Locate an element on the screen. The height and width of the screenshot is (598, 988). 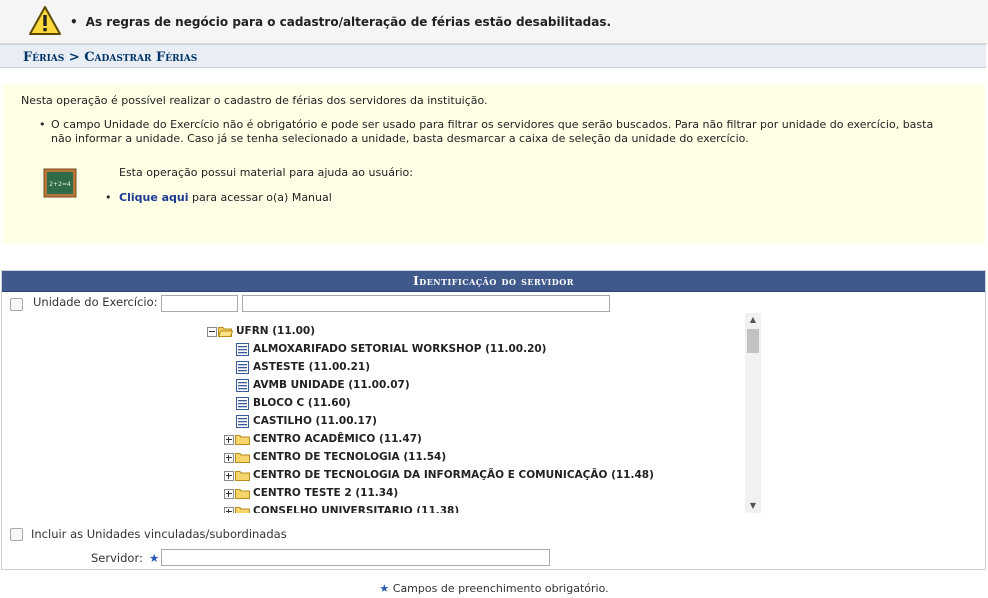
scroll-up-arrow-icon: ▲ is located at coordinates (753, 320).